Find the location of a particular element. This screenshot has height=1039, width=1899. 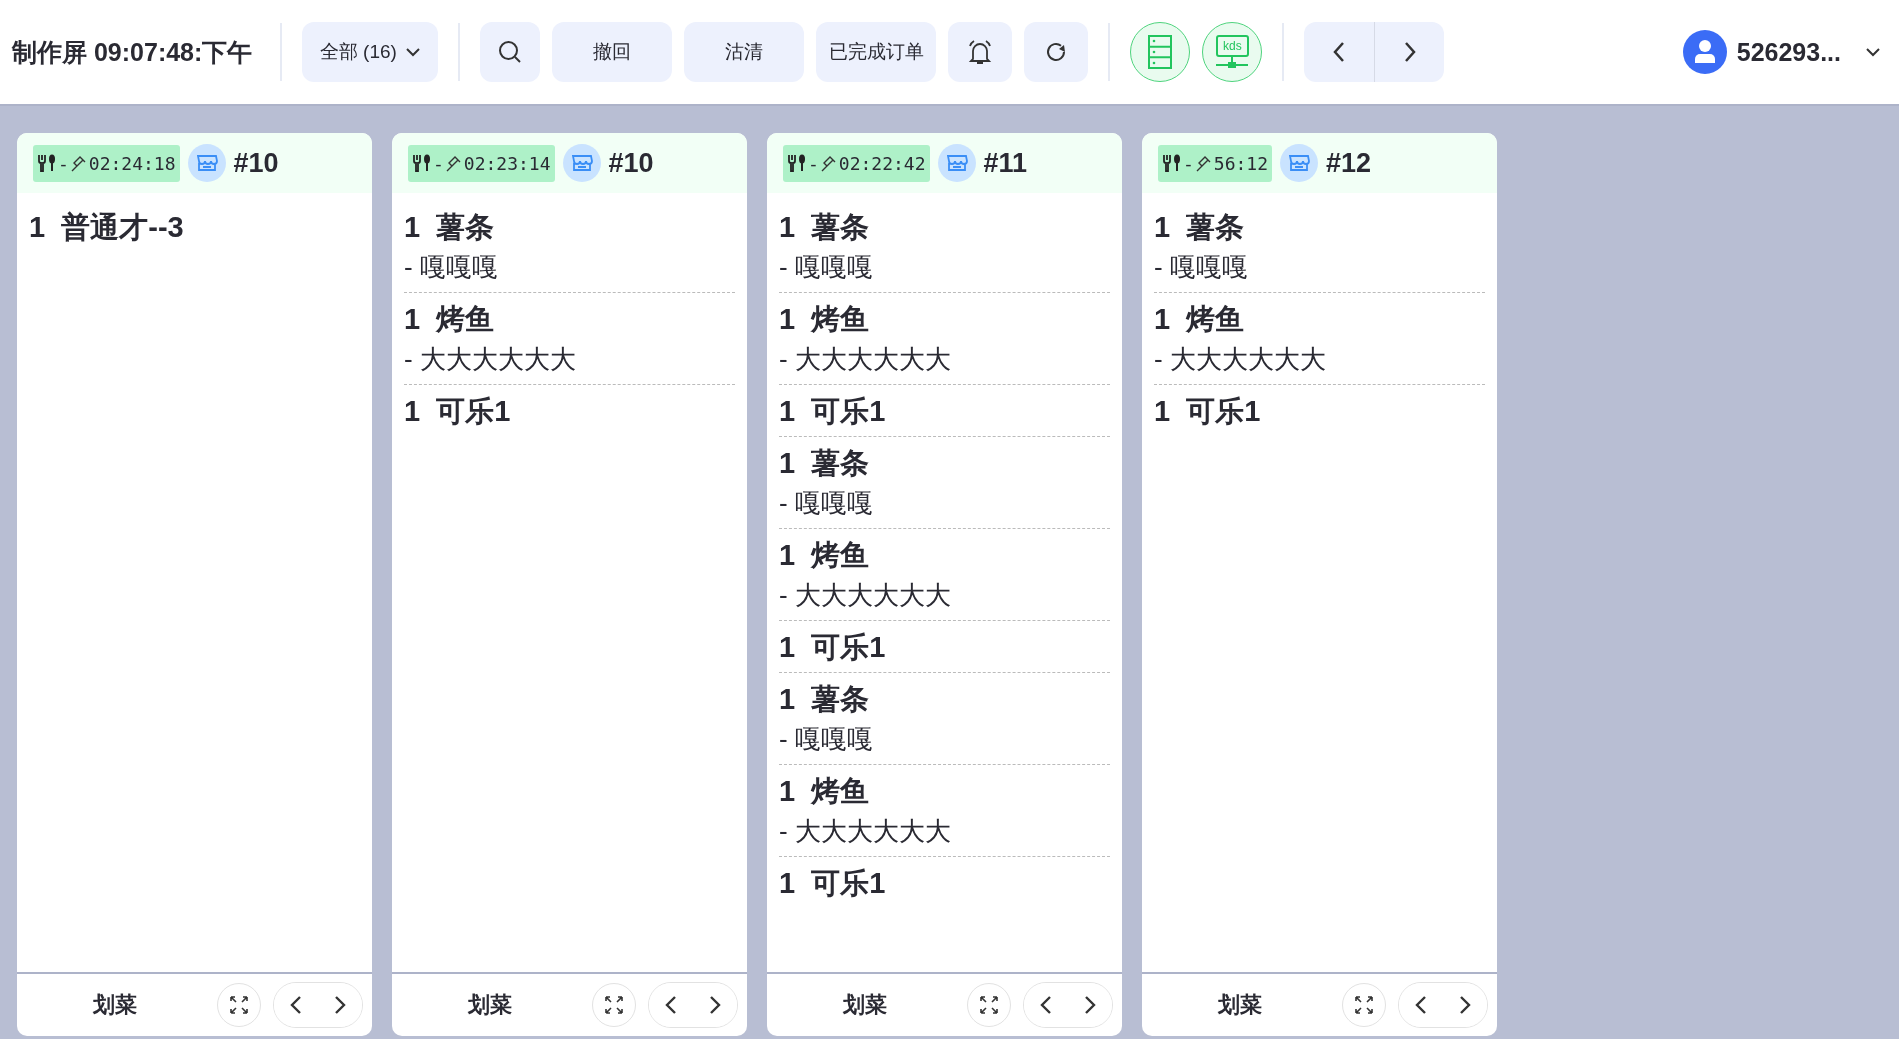

toolbar-button: 撤回 is located at coordinates (612, 52).